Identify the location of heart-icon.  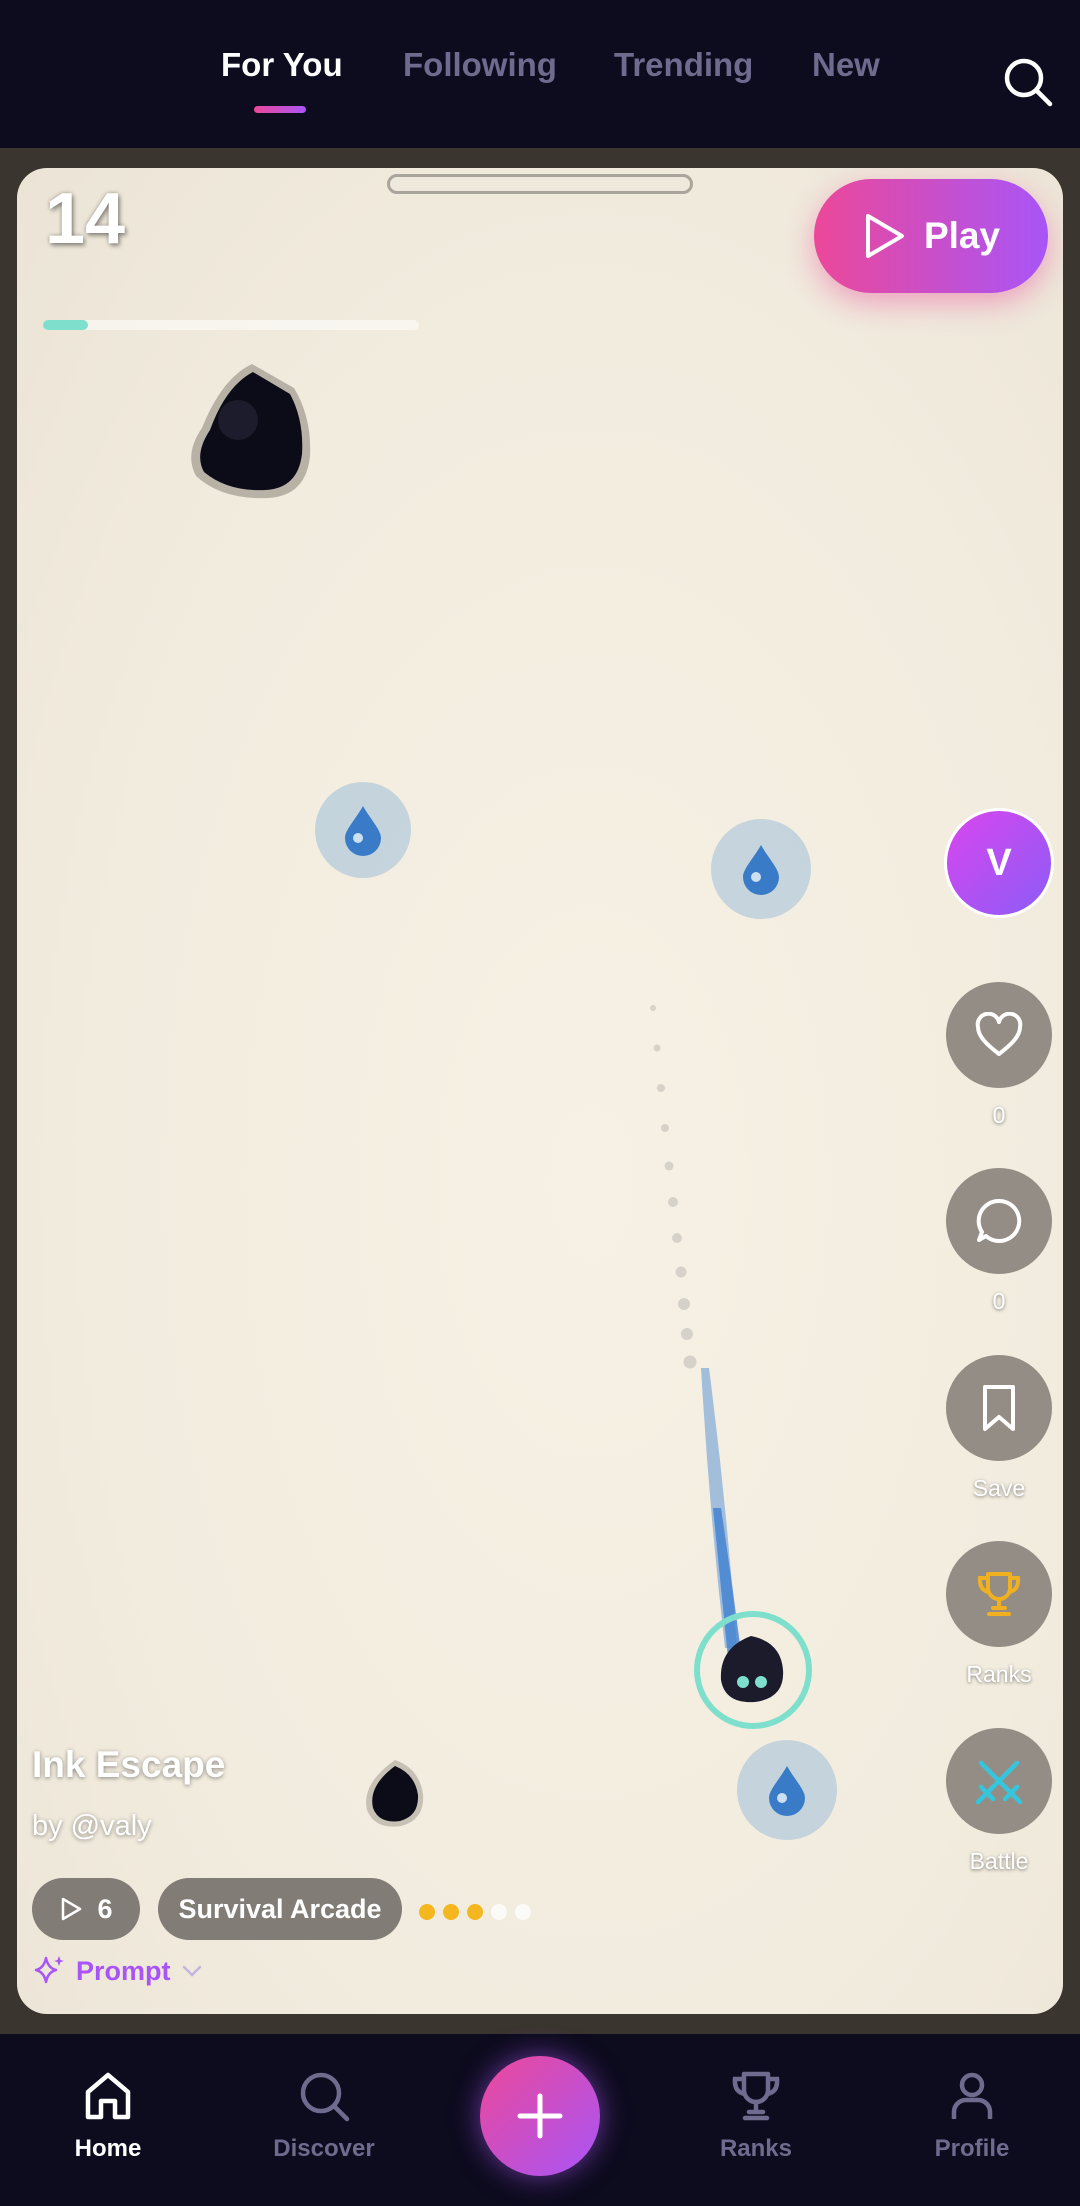
(999, 1034).